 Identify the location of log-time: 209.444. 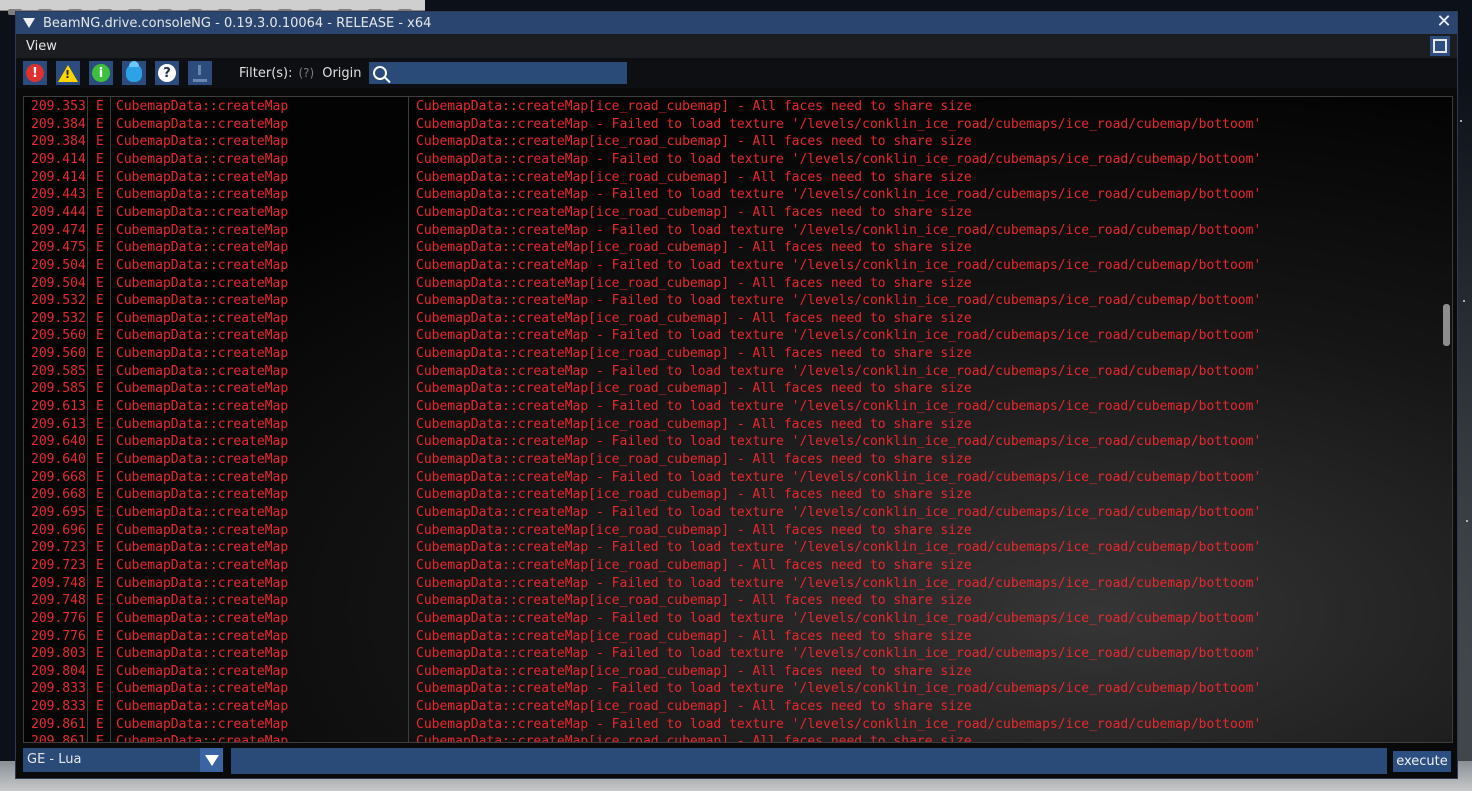
(58, 212).